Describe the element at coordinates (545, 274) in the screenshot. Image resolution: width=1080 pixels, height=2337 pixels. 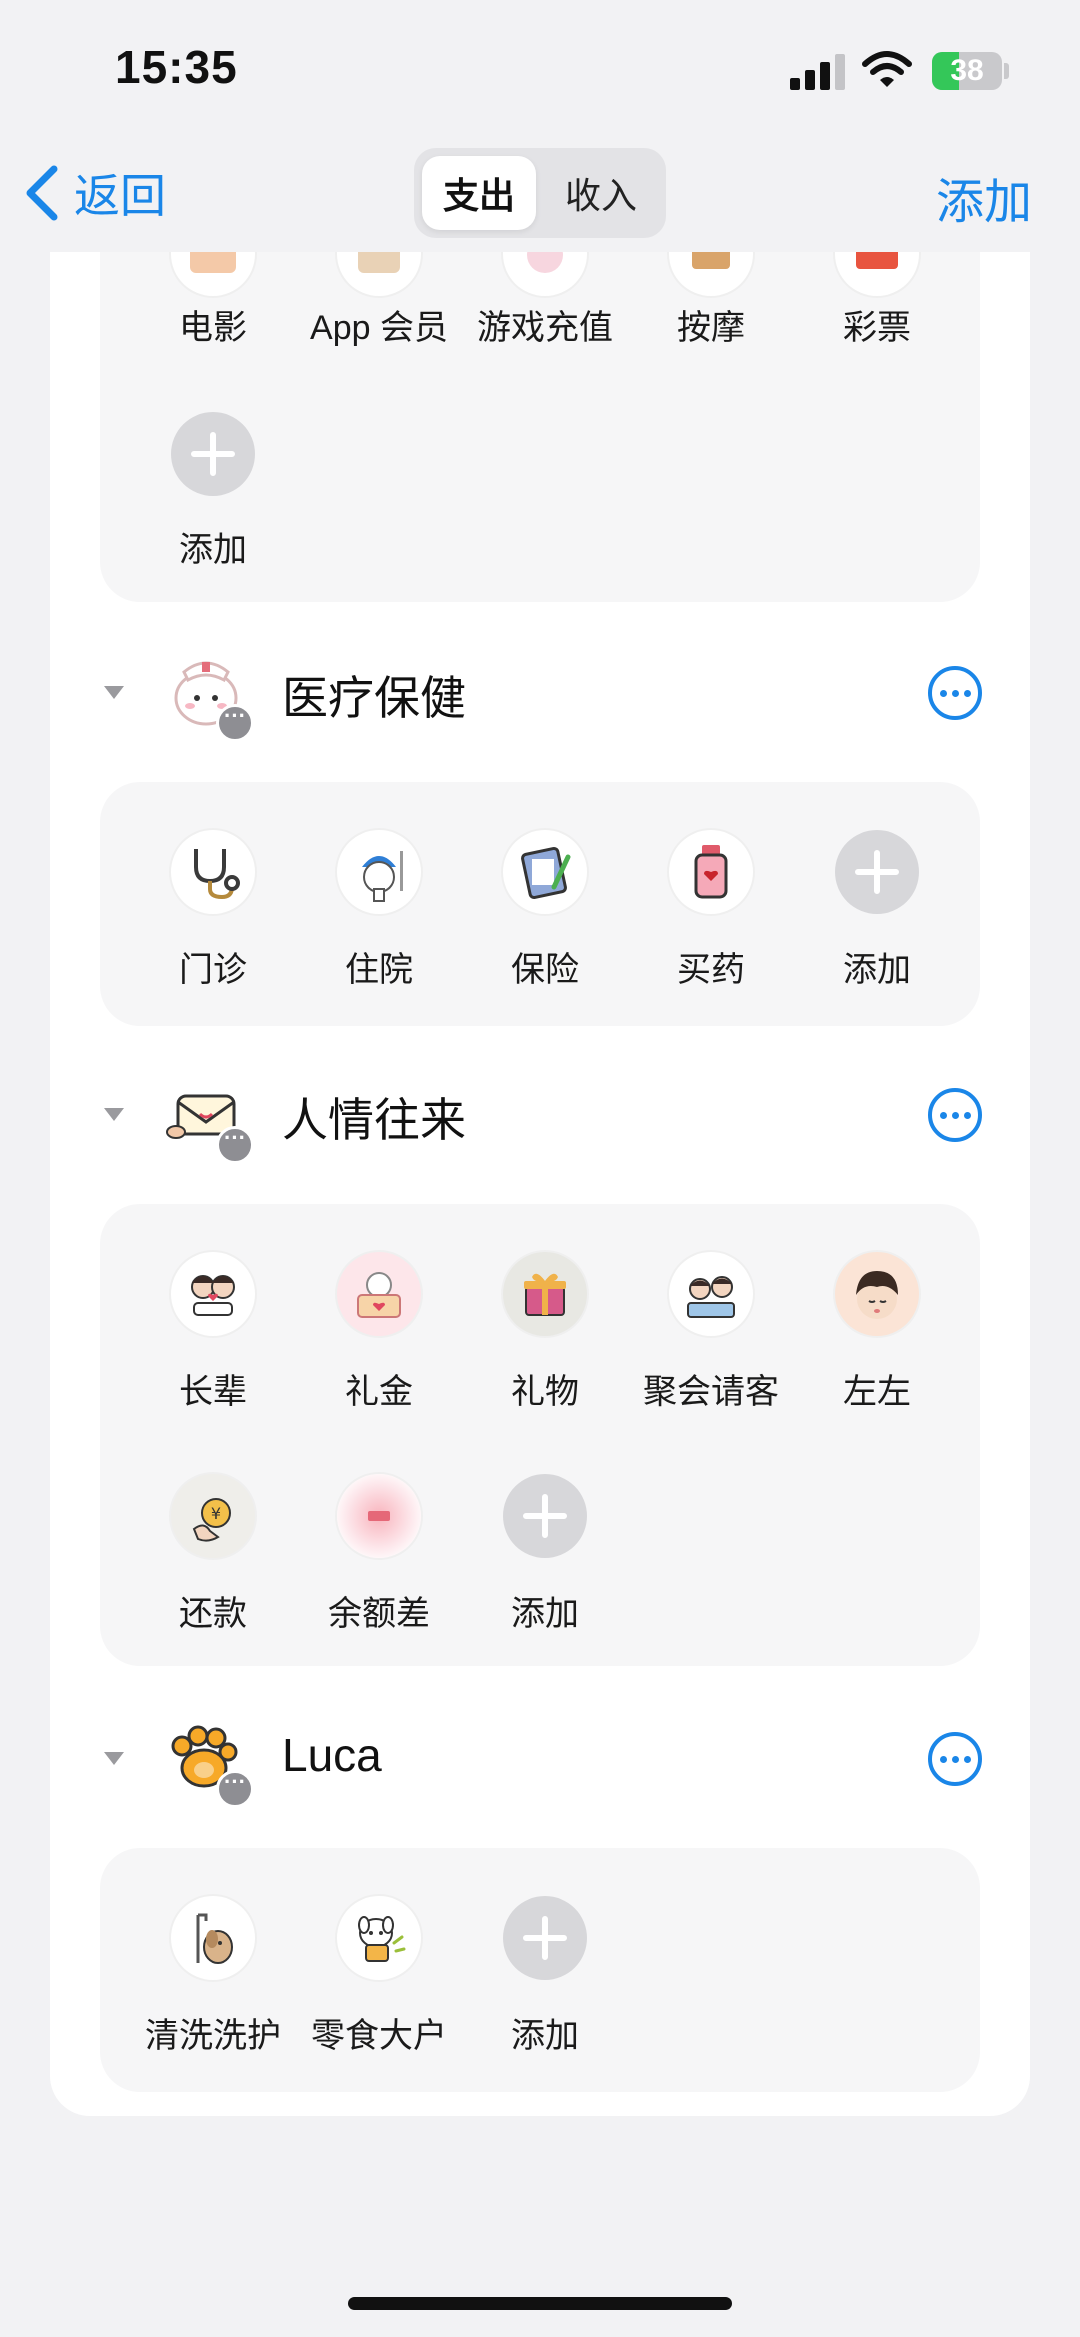
I see `game-topup-icon` at that location.